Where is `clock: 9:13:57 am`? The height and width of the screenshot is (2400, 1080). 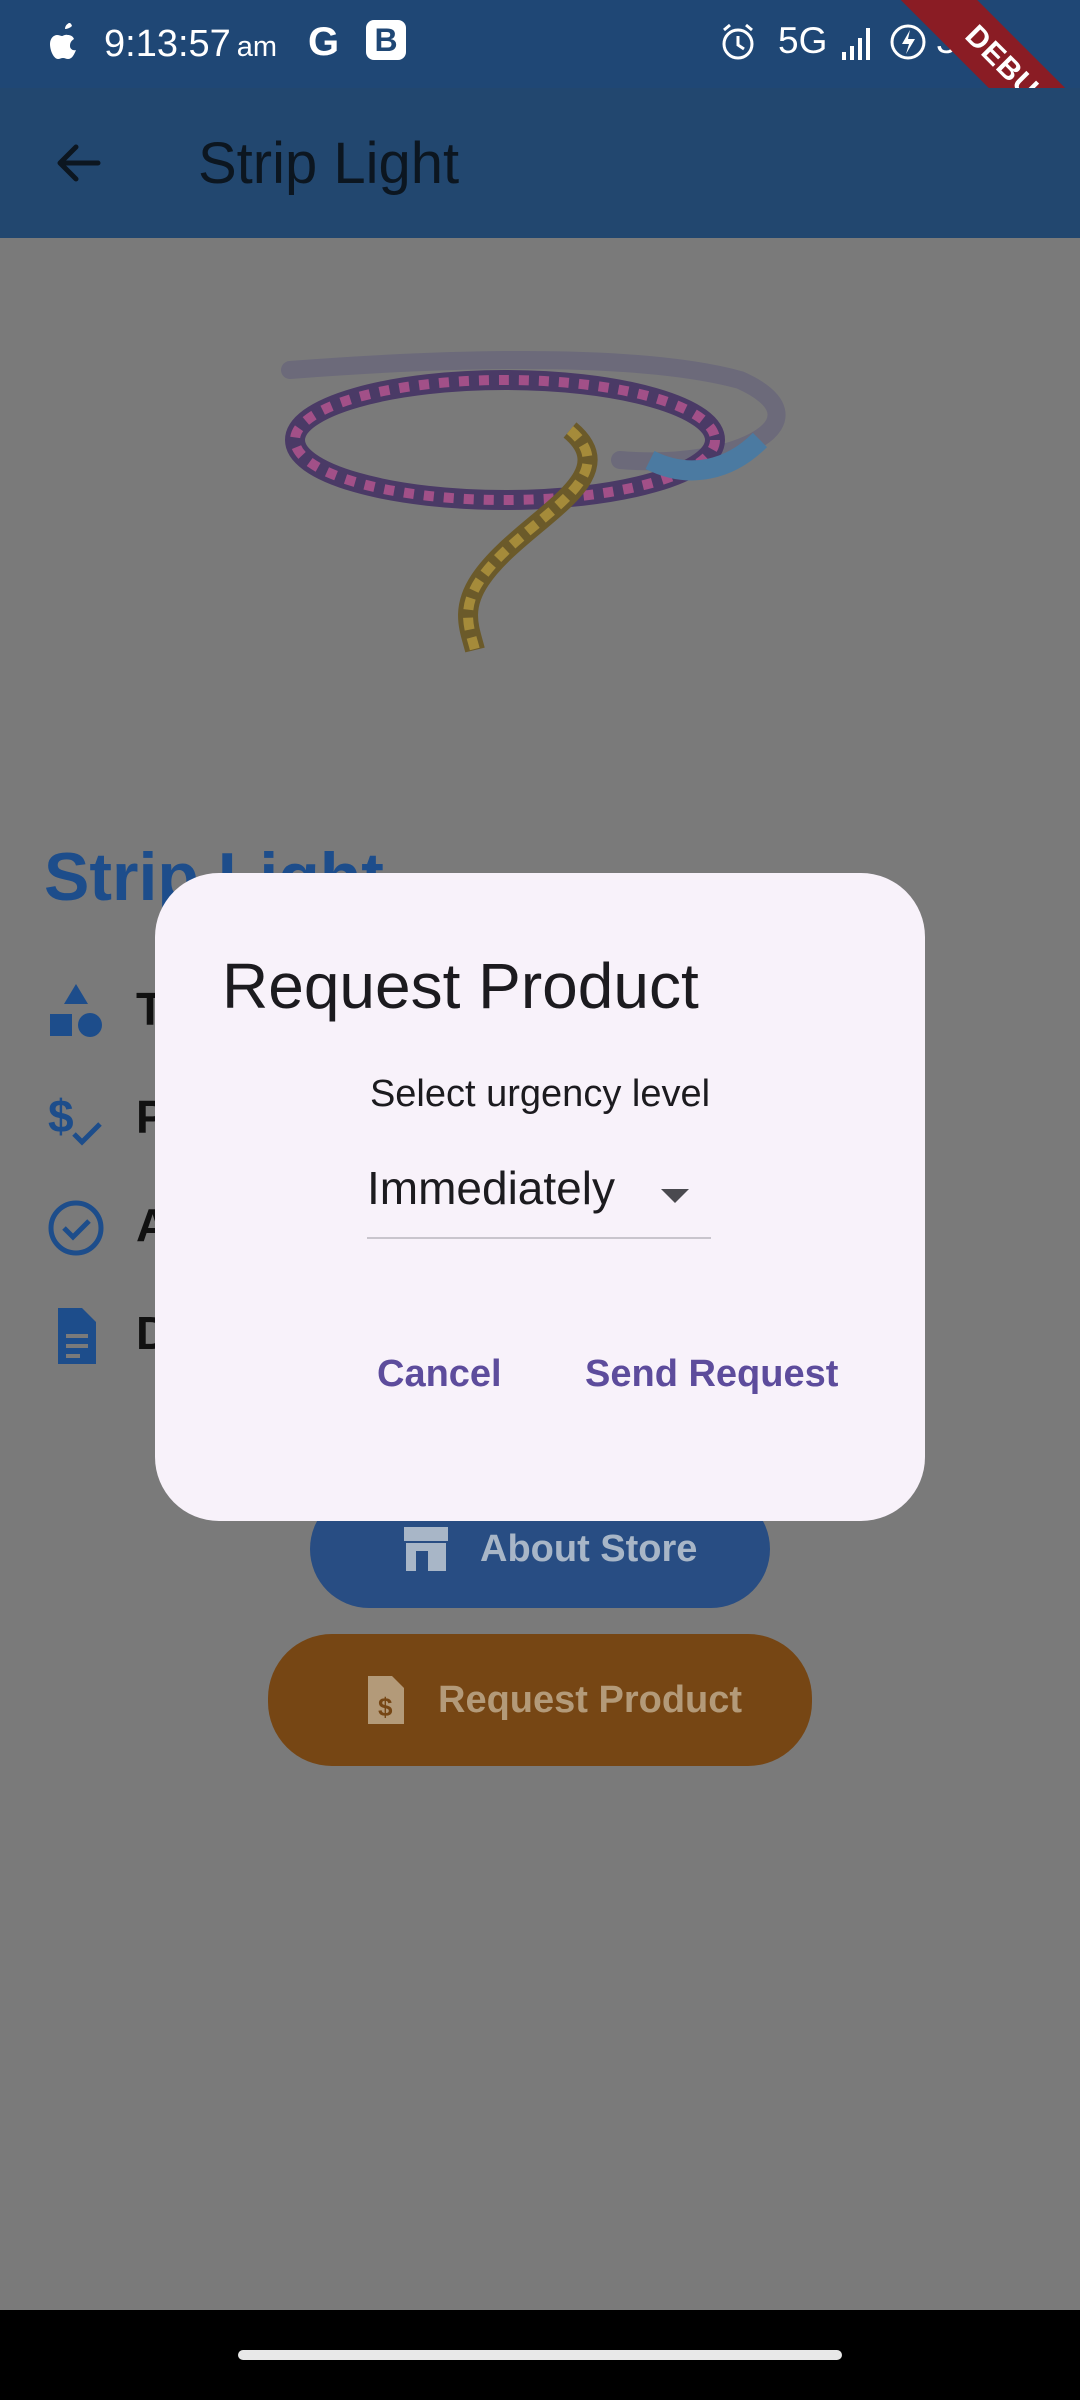
clock: 9:13:57 am is located at coordinates (191, 44).